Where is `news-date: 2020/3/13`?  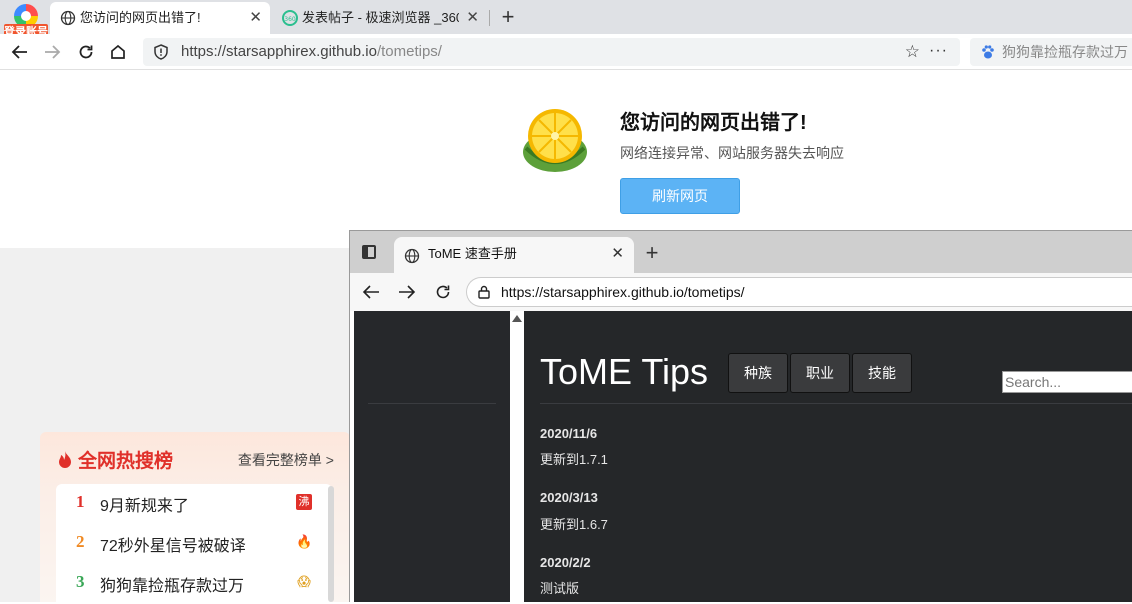 news-date: 2020/3/13 is located at coordinates (569, 497).